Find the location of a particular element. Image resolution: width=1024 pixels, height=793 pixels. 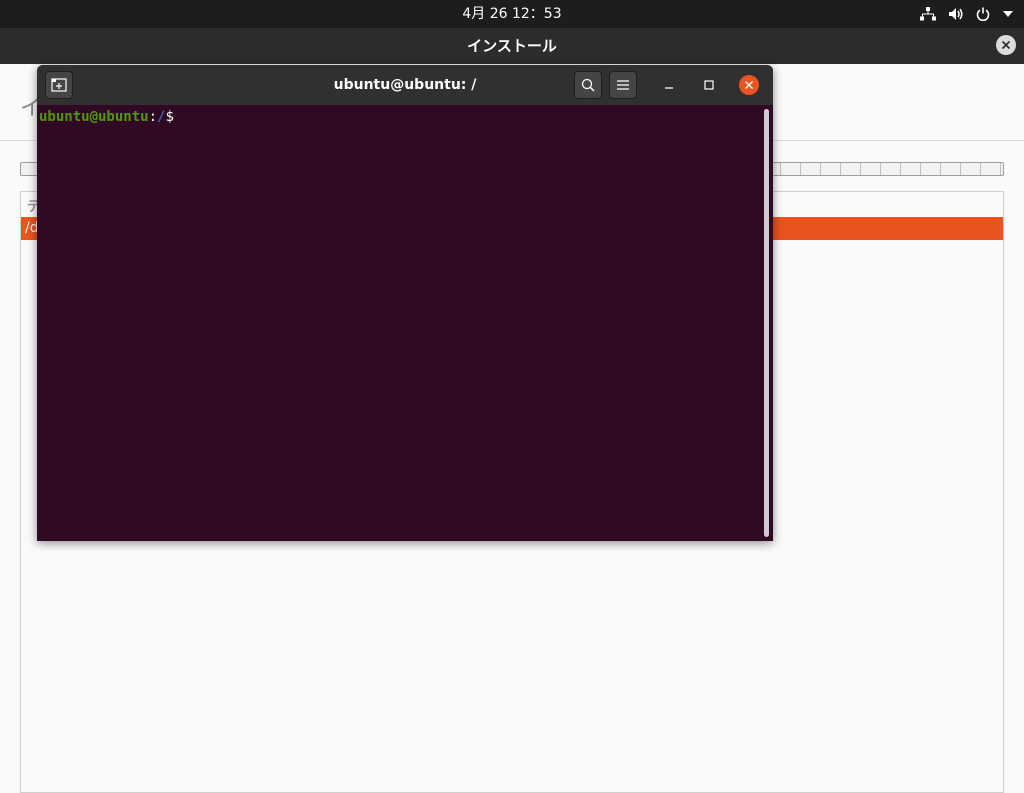

prompt-symbol: $ is located at coordinates (169, 117).